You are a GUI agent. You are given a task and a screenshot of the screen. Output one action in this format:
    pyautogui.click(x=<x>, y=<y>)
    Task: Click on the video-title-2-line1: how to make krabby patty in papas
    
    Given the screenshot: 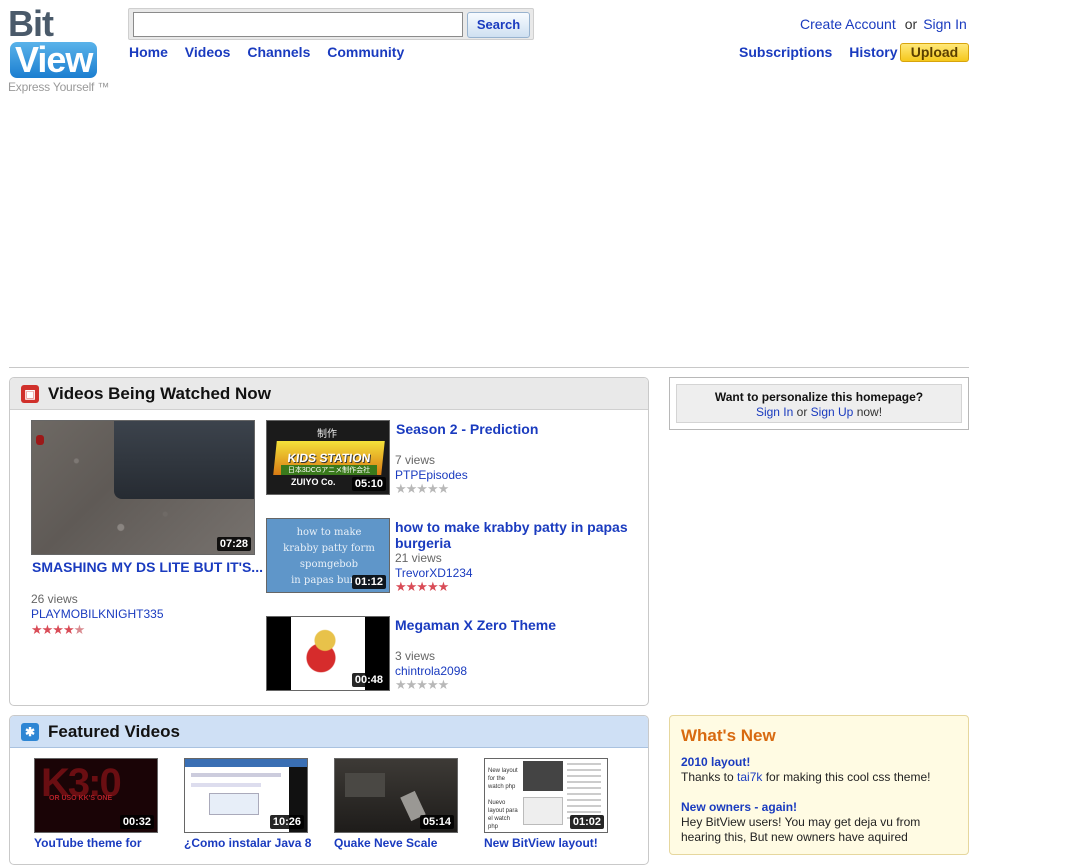 What is the action you would take?
    pyautogui.click(x=511, y=527)
    